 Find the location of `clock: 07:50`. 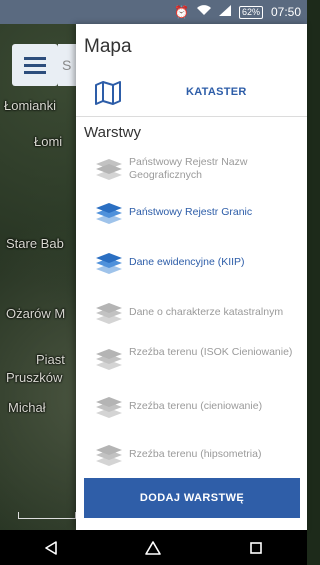

clock: 07:50 is located at coordinates (285, 12).